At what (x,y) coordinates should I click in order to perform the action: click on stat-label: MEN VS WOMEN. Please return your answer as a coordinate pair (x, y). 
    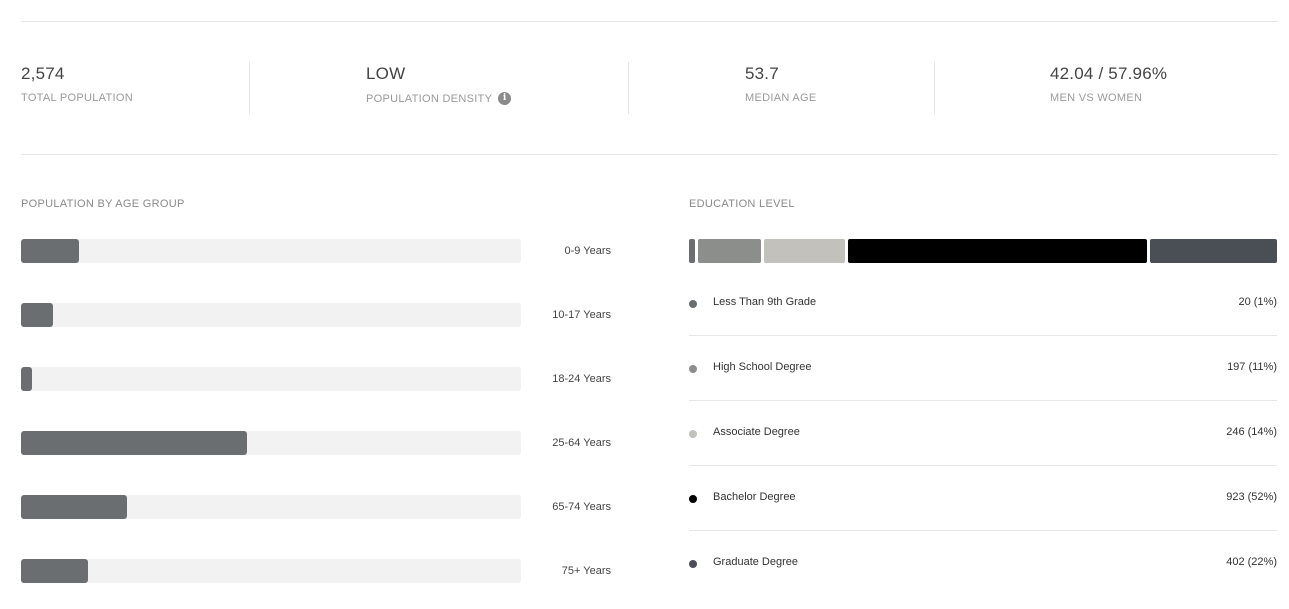
    Looking at the image, I should click on (1096, 98).